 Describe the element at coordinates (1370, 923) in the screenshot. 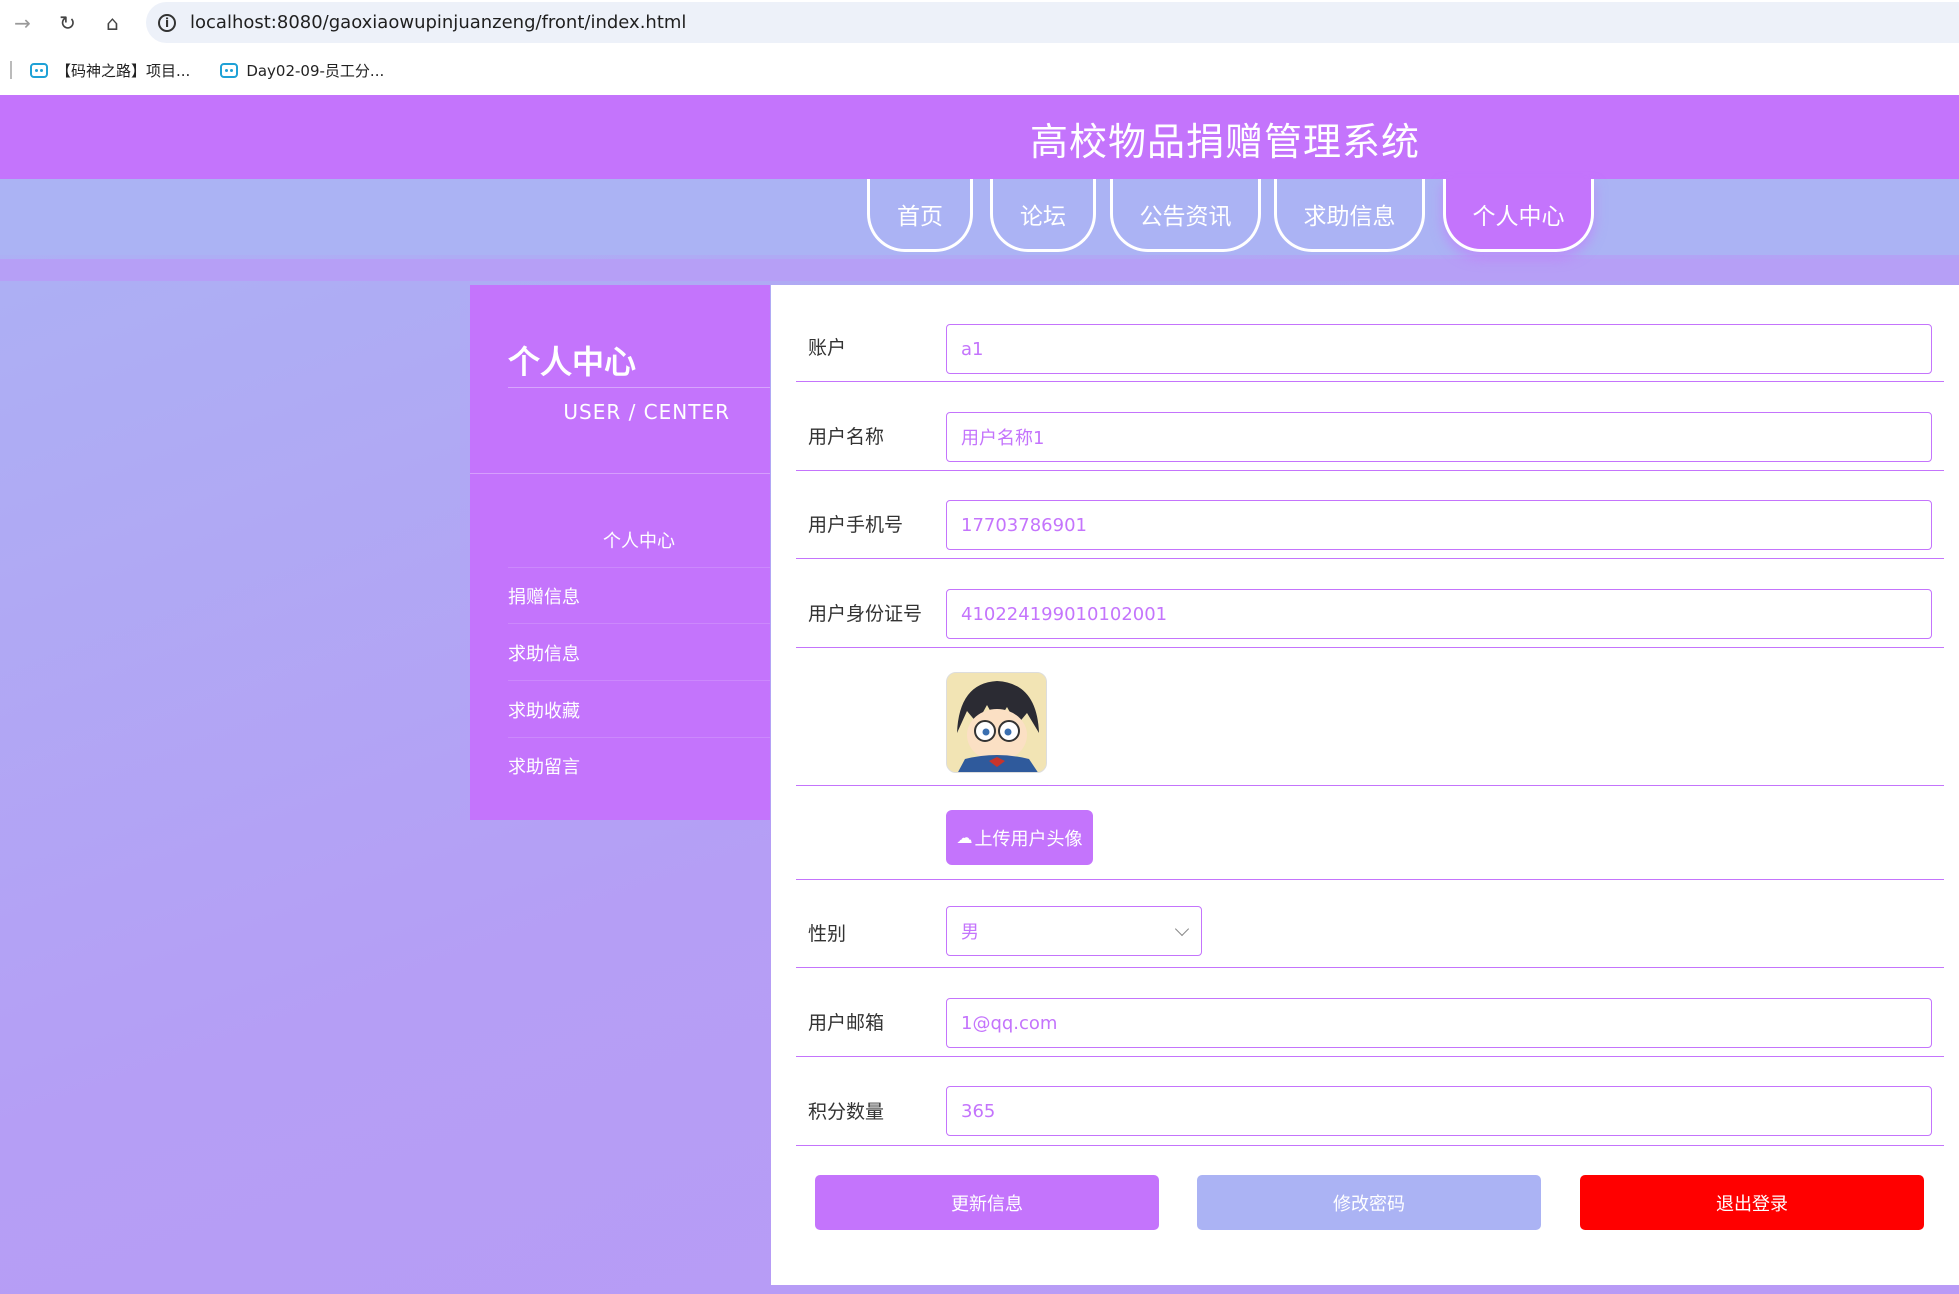

I see `form-row-gender: 性别 男` at that location.